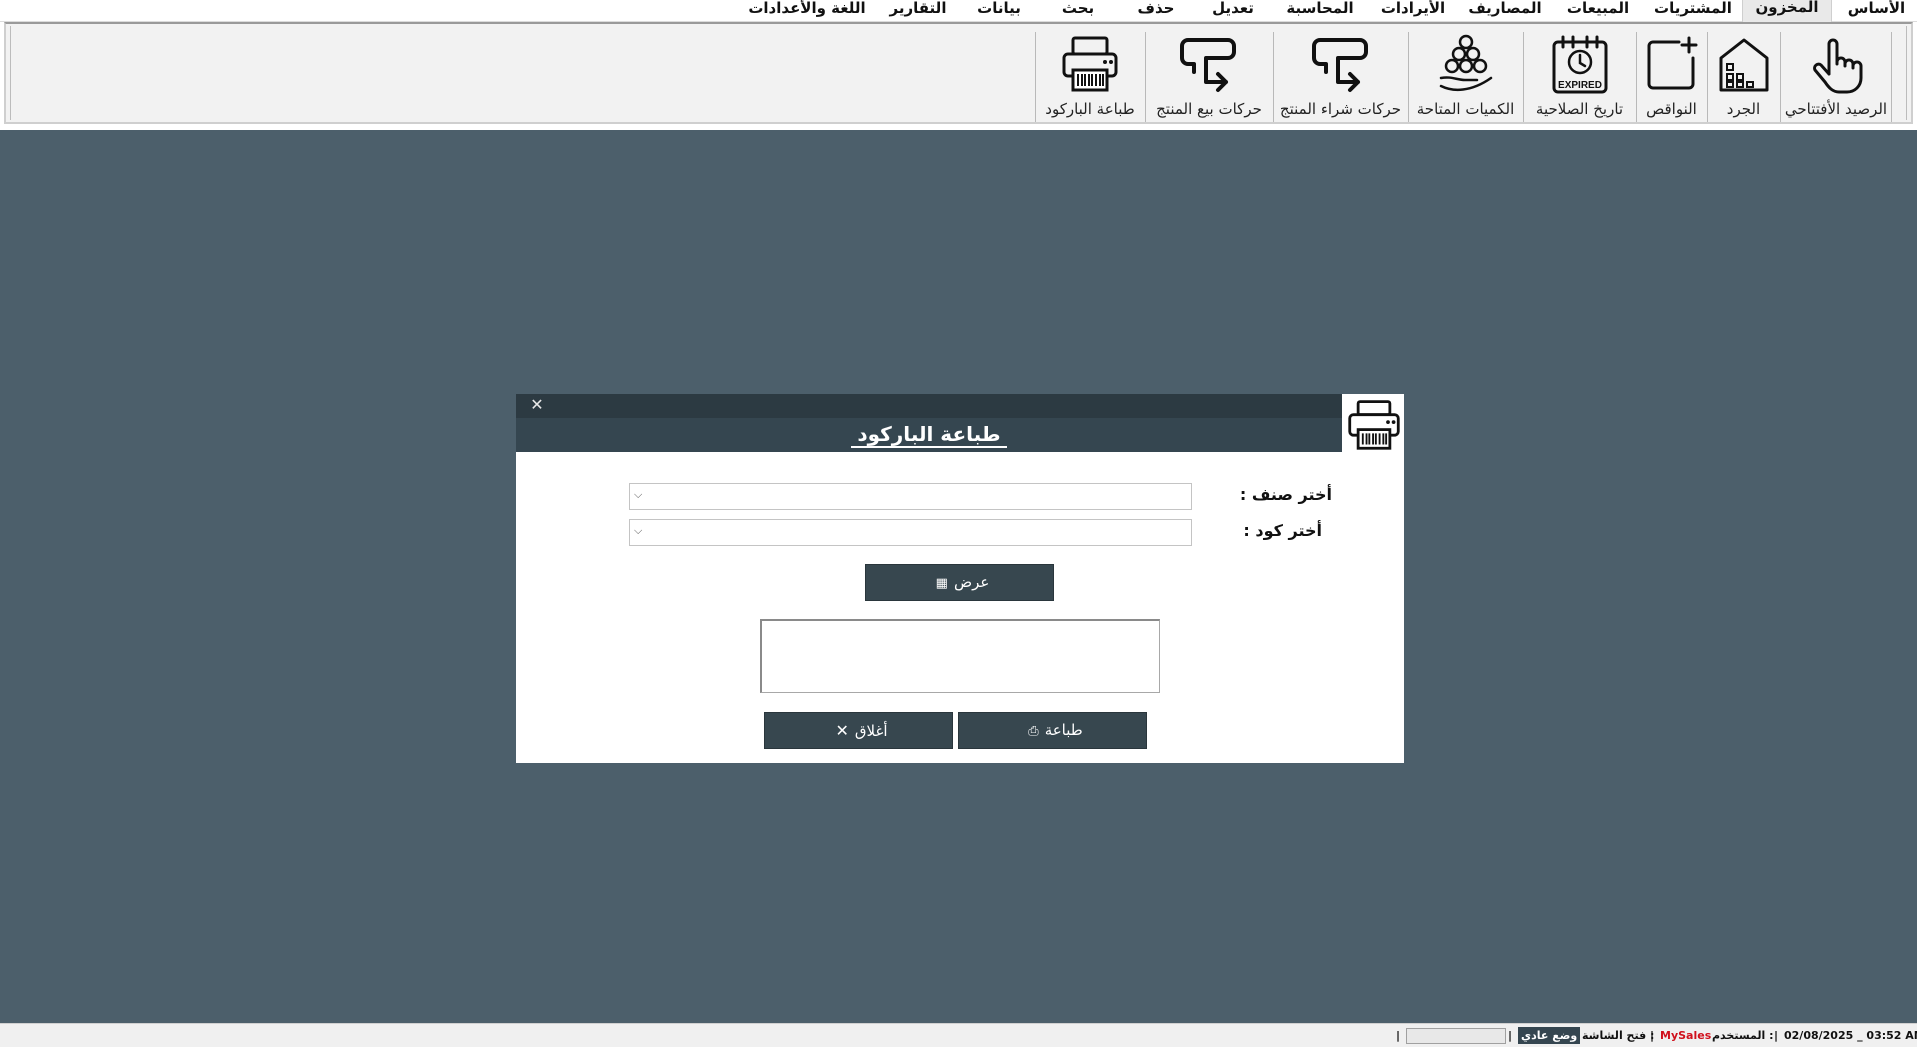 The image size is (1917, 1047). Describe the element at coordinates (1282, 530) in the screenshot. I see `code-label: أختر كود :` at that location.